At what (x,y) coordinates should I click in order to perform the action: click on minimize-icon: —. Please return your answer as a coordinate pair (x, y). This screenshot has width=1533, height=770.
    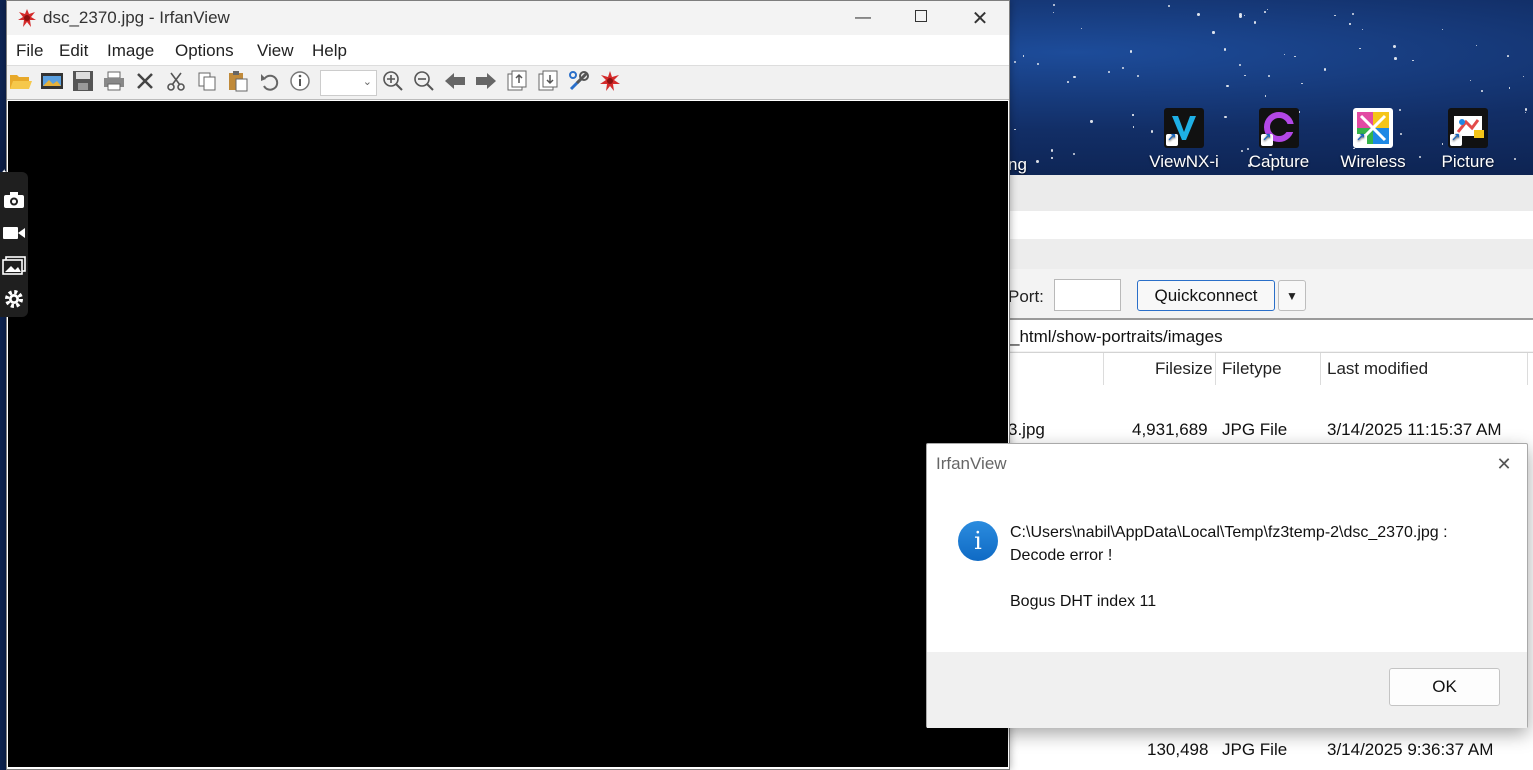
    Looking at the image, I should click on (863, 17).